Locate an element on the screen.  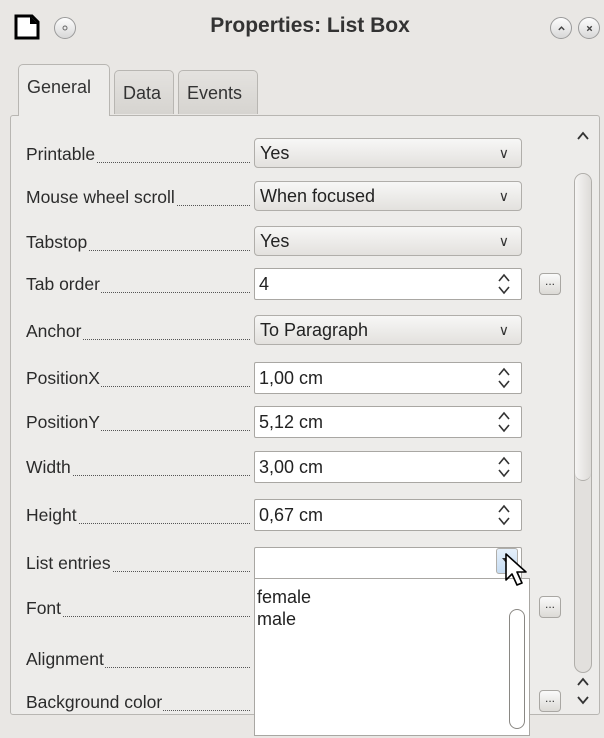
property-label: Background color is located at coordinates (95, 702).